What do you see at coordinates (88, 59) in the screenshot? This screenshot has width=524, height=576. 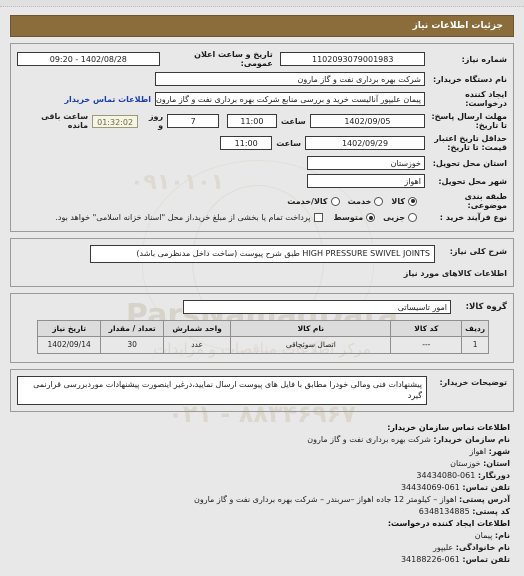 I see `announce-date-value: 1402/08/28 - 09:20` at bounding box center [88, 59].